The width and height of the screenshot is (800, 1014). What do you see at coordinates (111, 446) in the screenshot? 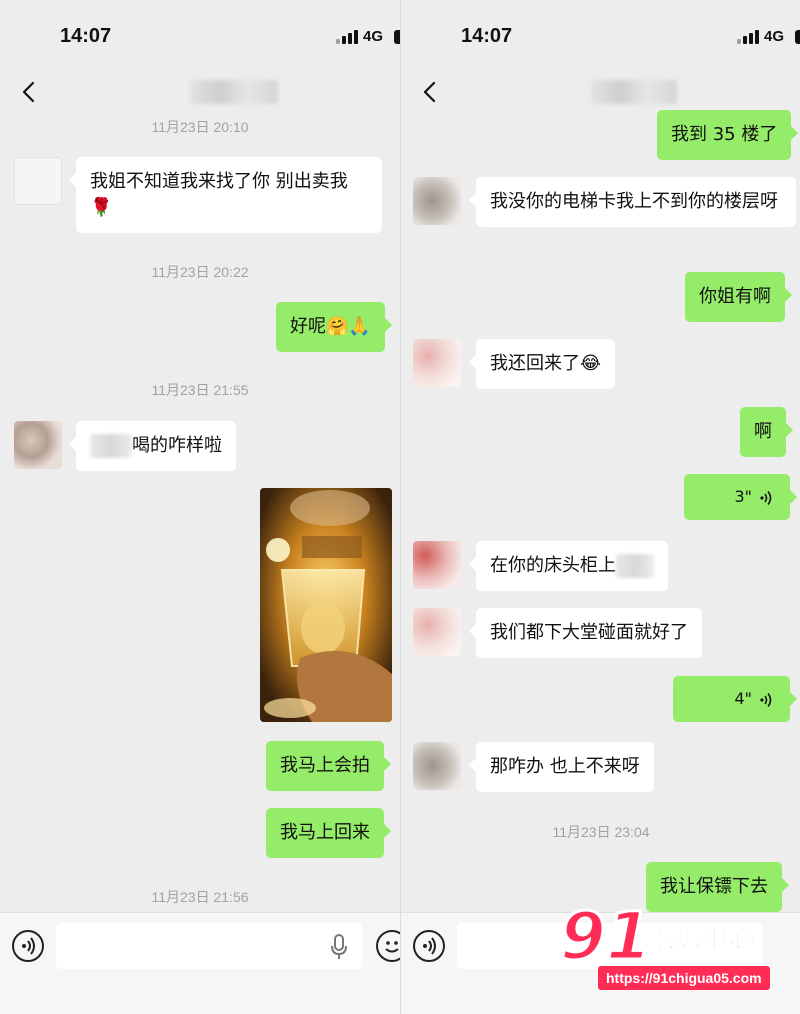
I see `redacted-name` at bounding box center [111, 446].